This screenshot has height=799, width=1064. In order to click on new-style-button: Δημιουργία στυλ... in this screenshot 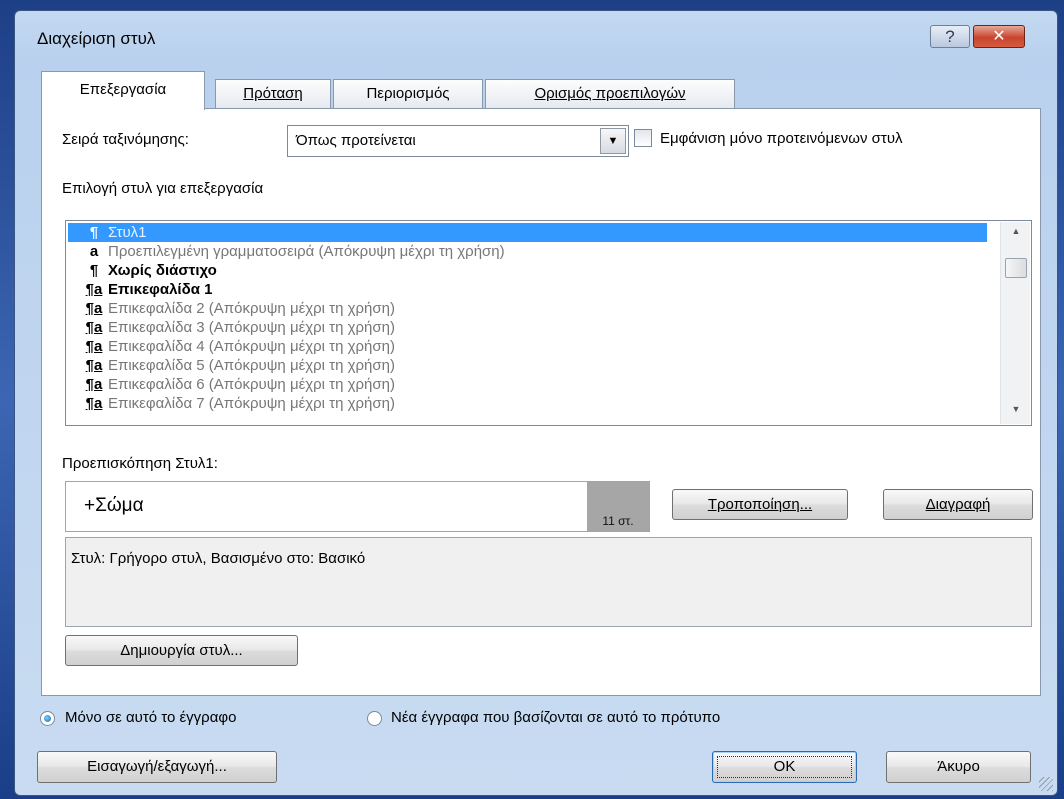, I will do `click(181, 650)`.